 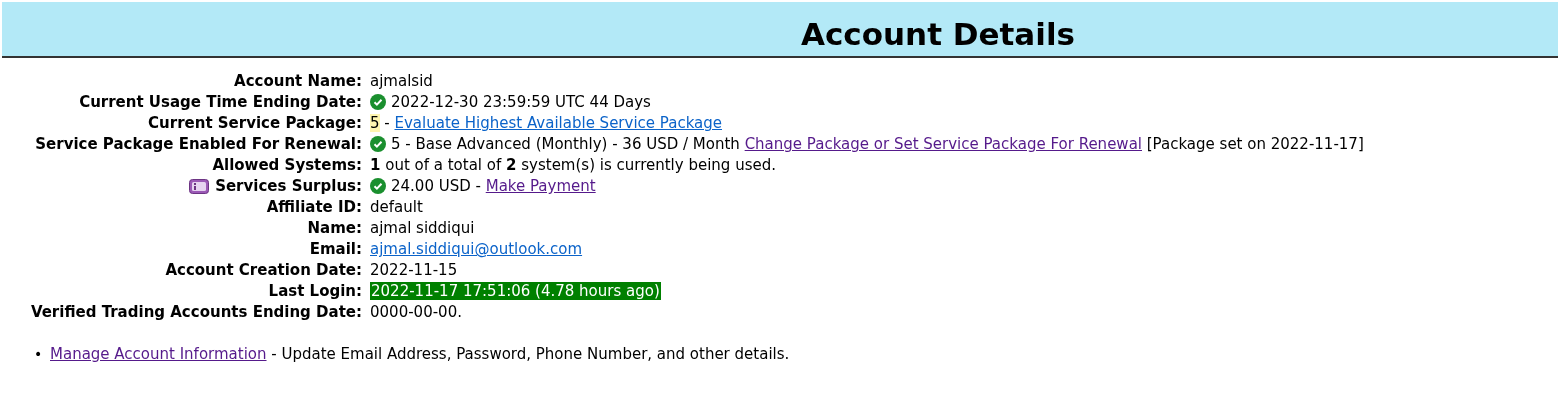 What do you see at coordinates (375, 123) in the screenshot?
I see `highlighted-value: 5` at bounding box center [375, 123].